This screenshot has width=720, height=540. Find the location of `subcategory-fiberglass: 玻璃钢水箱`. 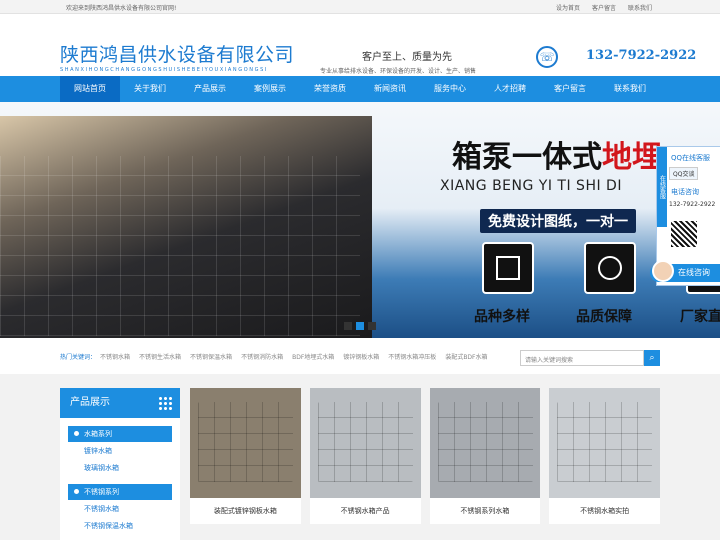

subcategory-fiberglass: 玻璃钢水箱 is located at coordinates (120, 468).